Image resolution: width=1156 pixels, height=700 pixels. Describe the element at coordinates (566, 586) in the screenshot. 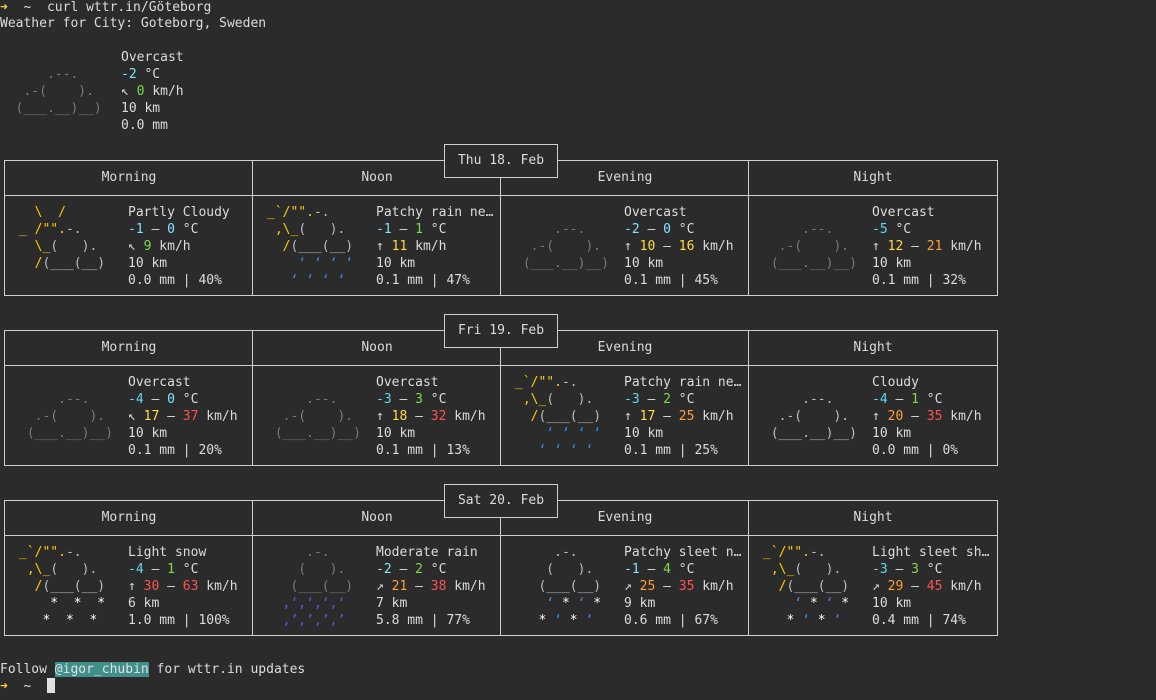

I see `patchy-sleet-icon: .-. ( ). (___(__) ‘ * ‘ * * ‘ * ‘` at that location.